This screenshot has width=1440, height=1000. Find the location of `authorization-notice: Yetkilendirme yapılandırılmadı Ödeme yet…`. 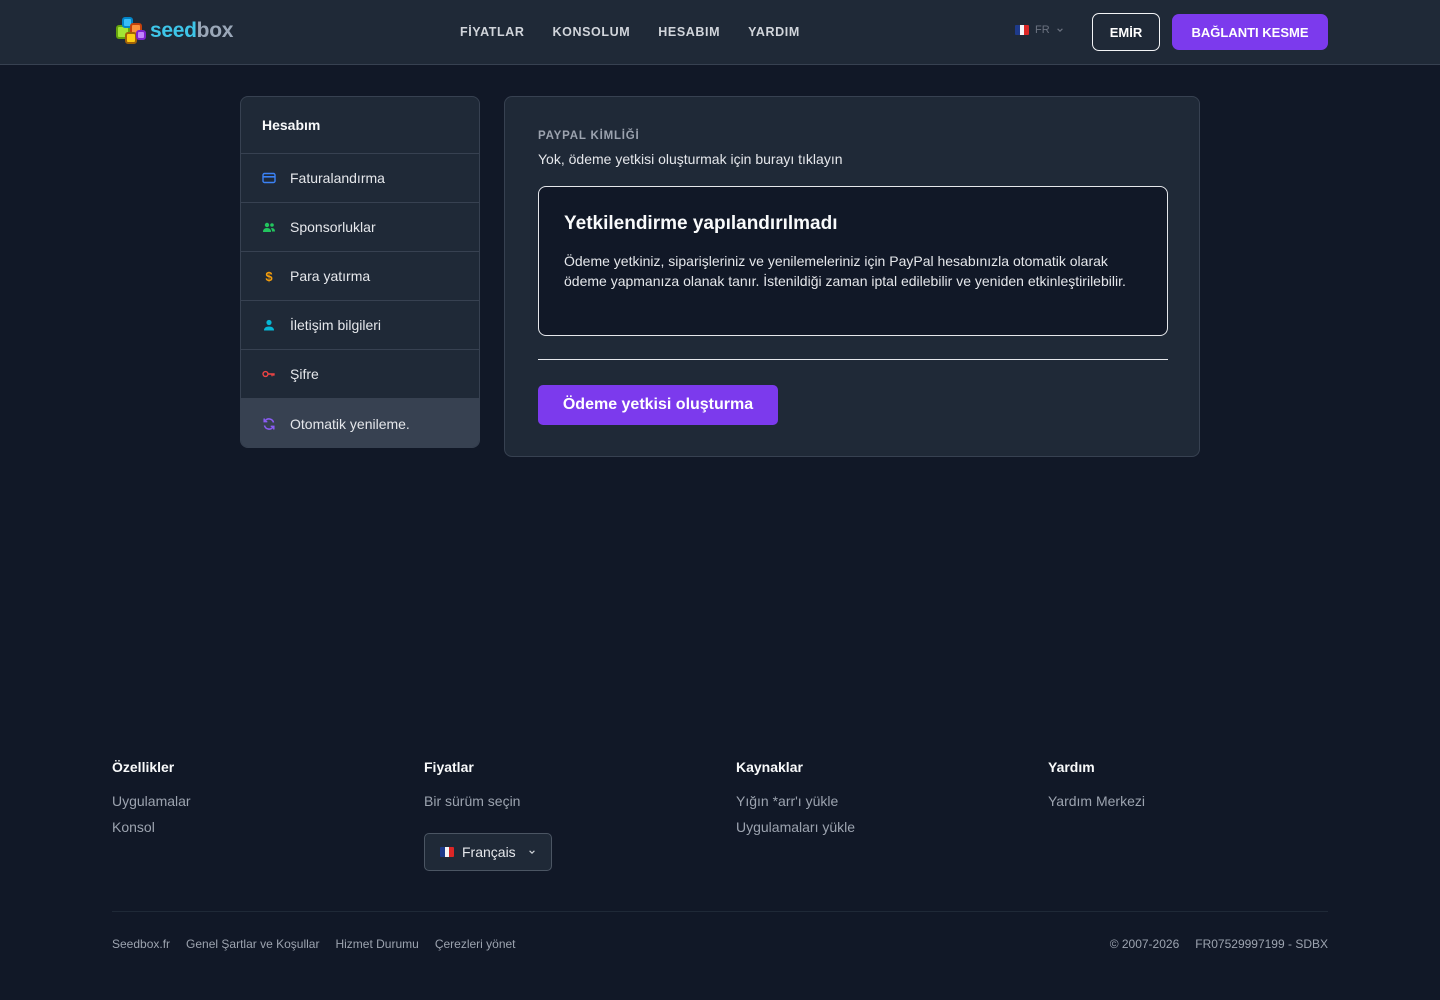

authorization-notice: Yetkilendirme yapılandırılmadı Ödeme yet… is located at coordinates (853, 261).